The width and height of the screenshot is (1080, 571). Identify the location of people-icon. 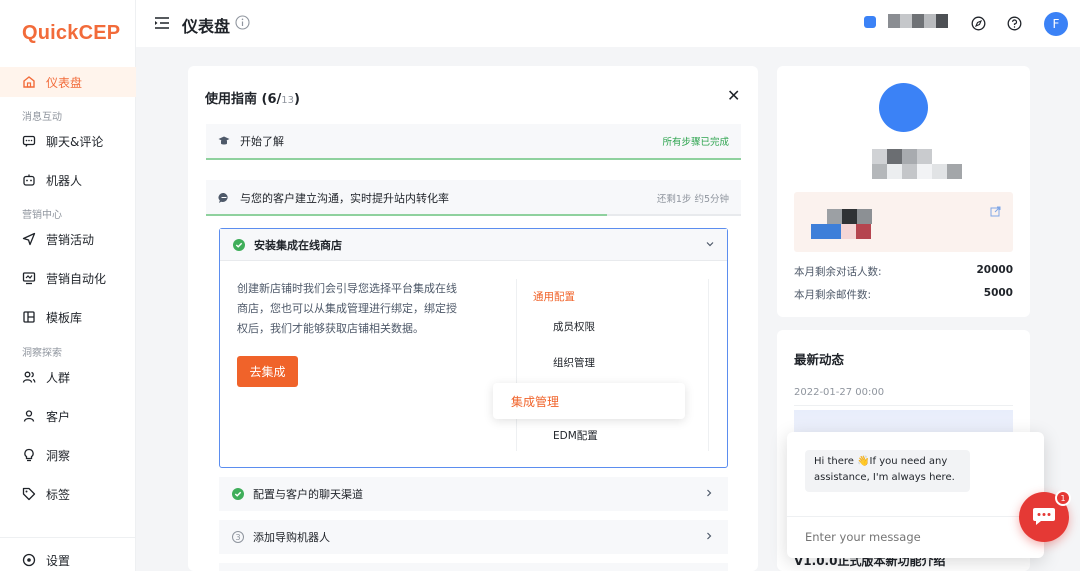
(29, 377).